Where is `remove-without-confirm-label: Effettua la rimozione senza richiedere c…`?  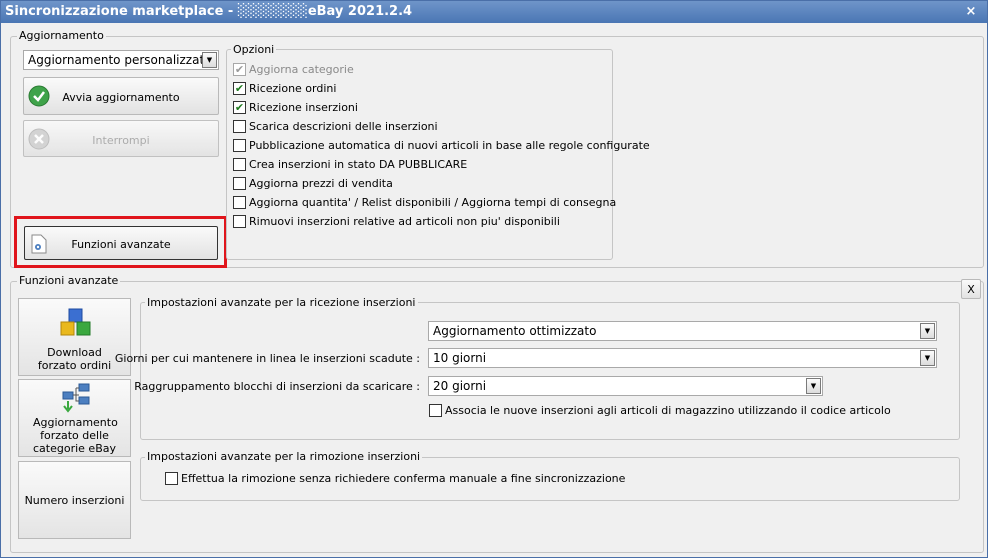 remove-without-confirm-label: Effettua la rimozione senza richiedere c… is located at coordinates (403, 478).